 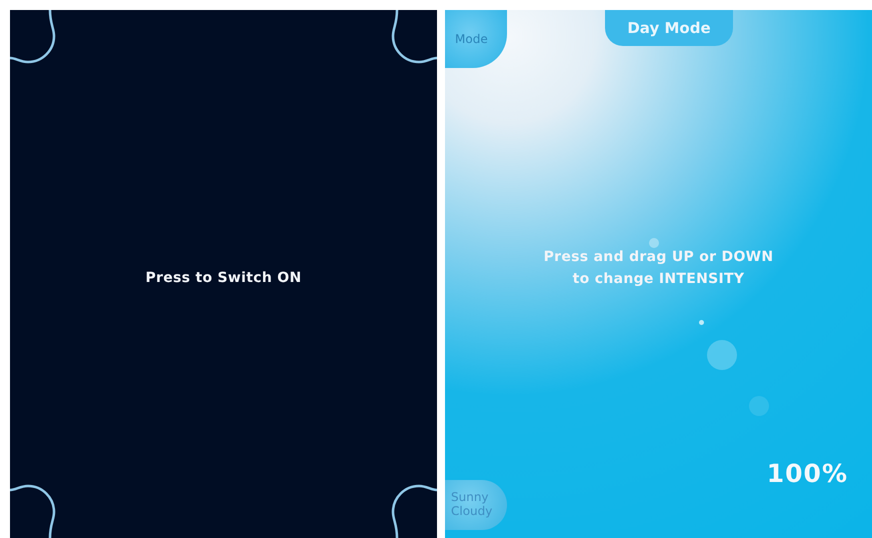 What do you see at coordinates (476, 505) in the screenshot?
I see `weather-button: Sunny Cloudy` at bounding box center [476, 505].